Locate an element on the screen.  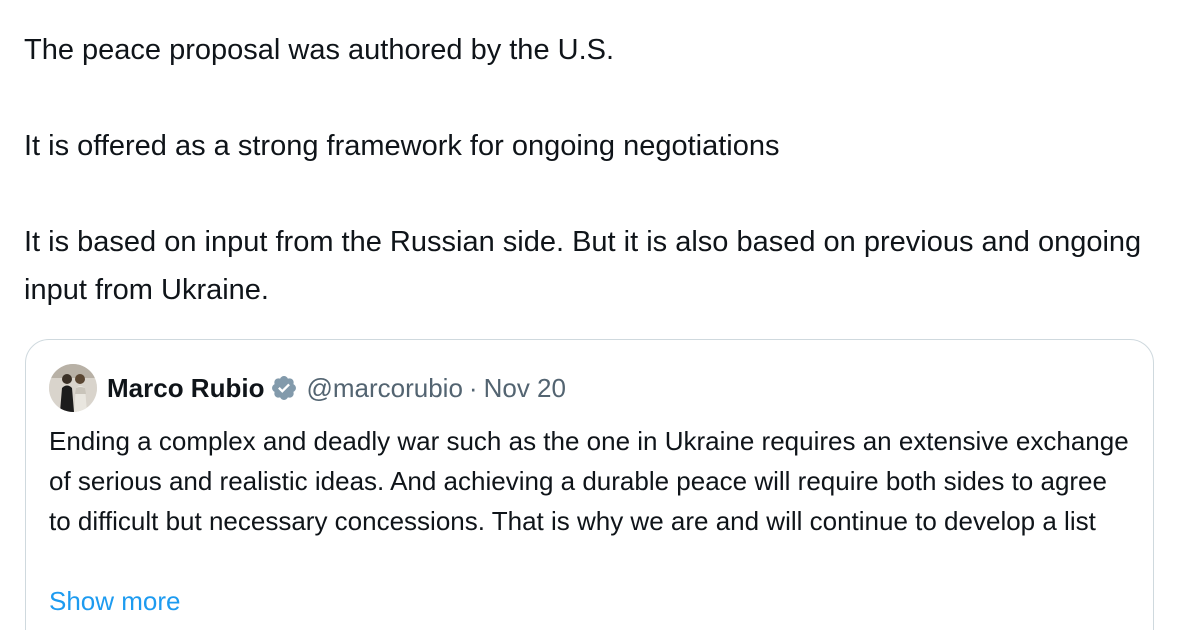
author-handle: @marcorubio is located at coordinates (384, 388).